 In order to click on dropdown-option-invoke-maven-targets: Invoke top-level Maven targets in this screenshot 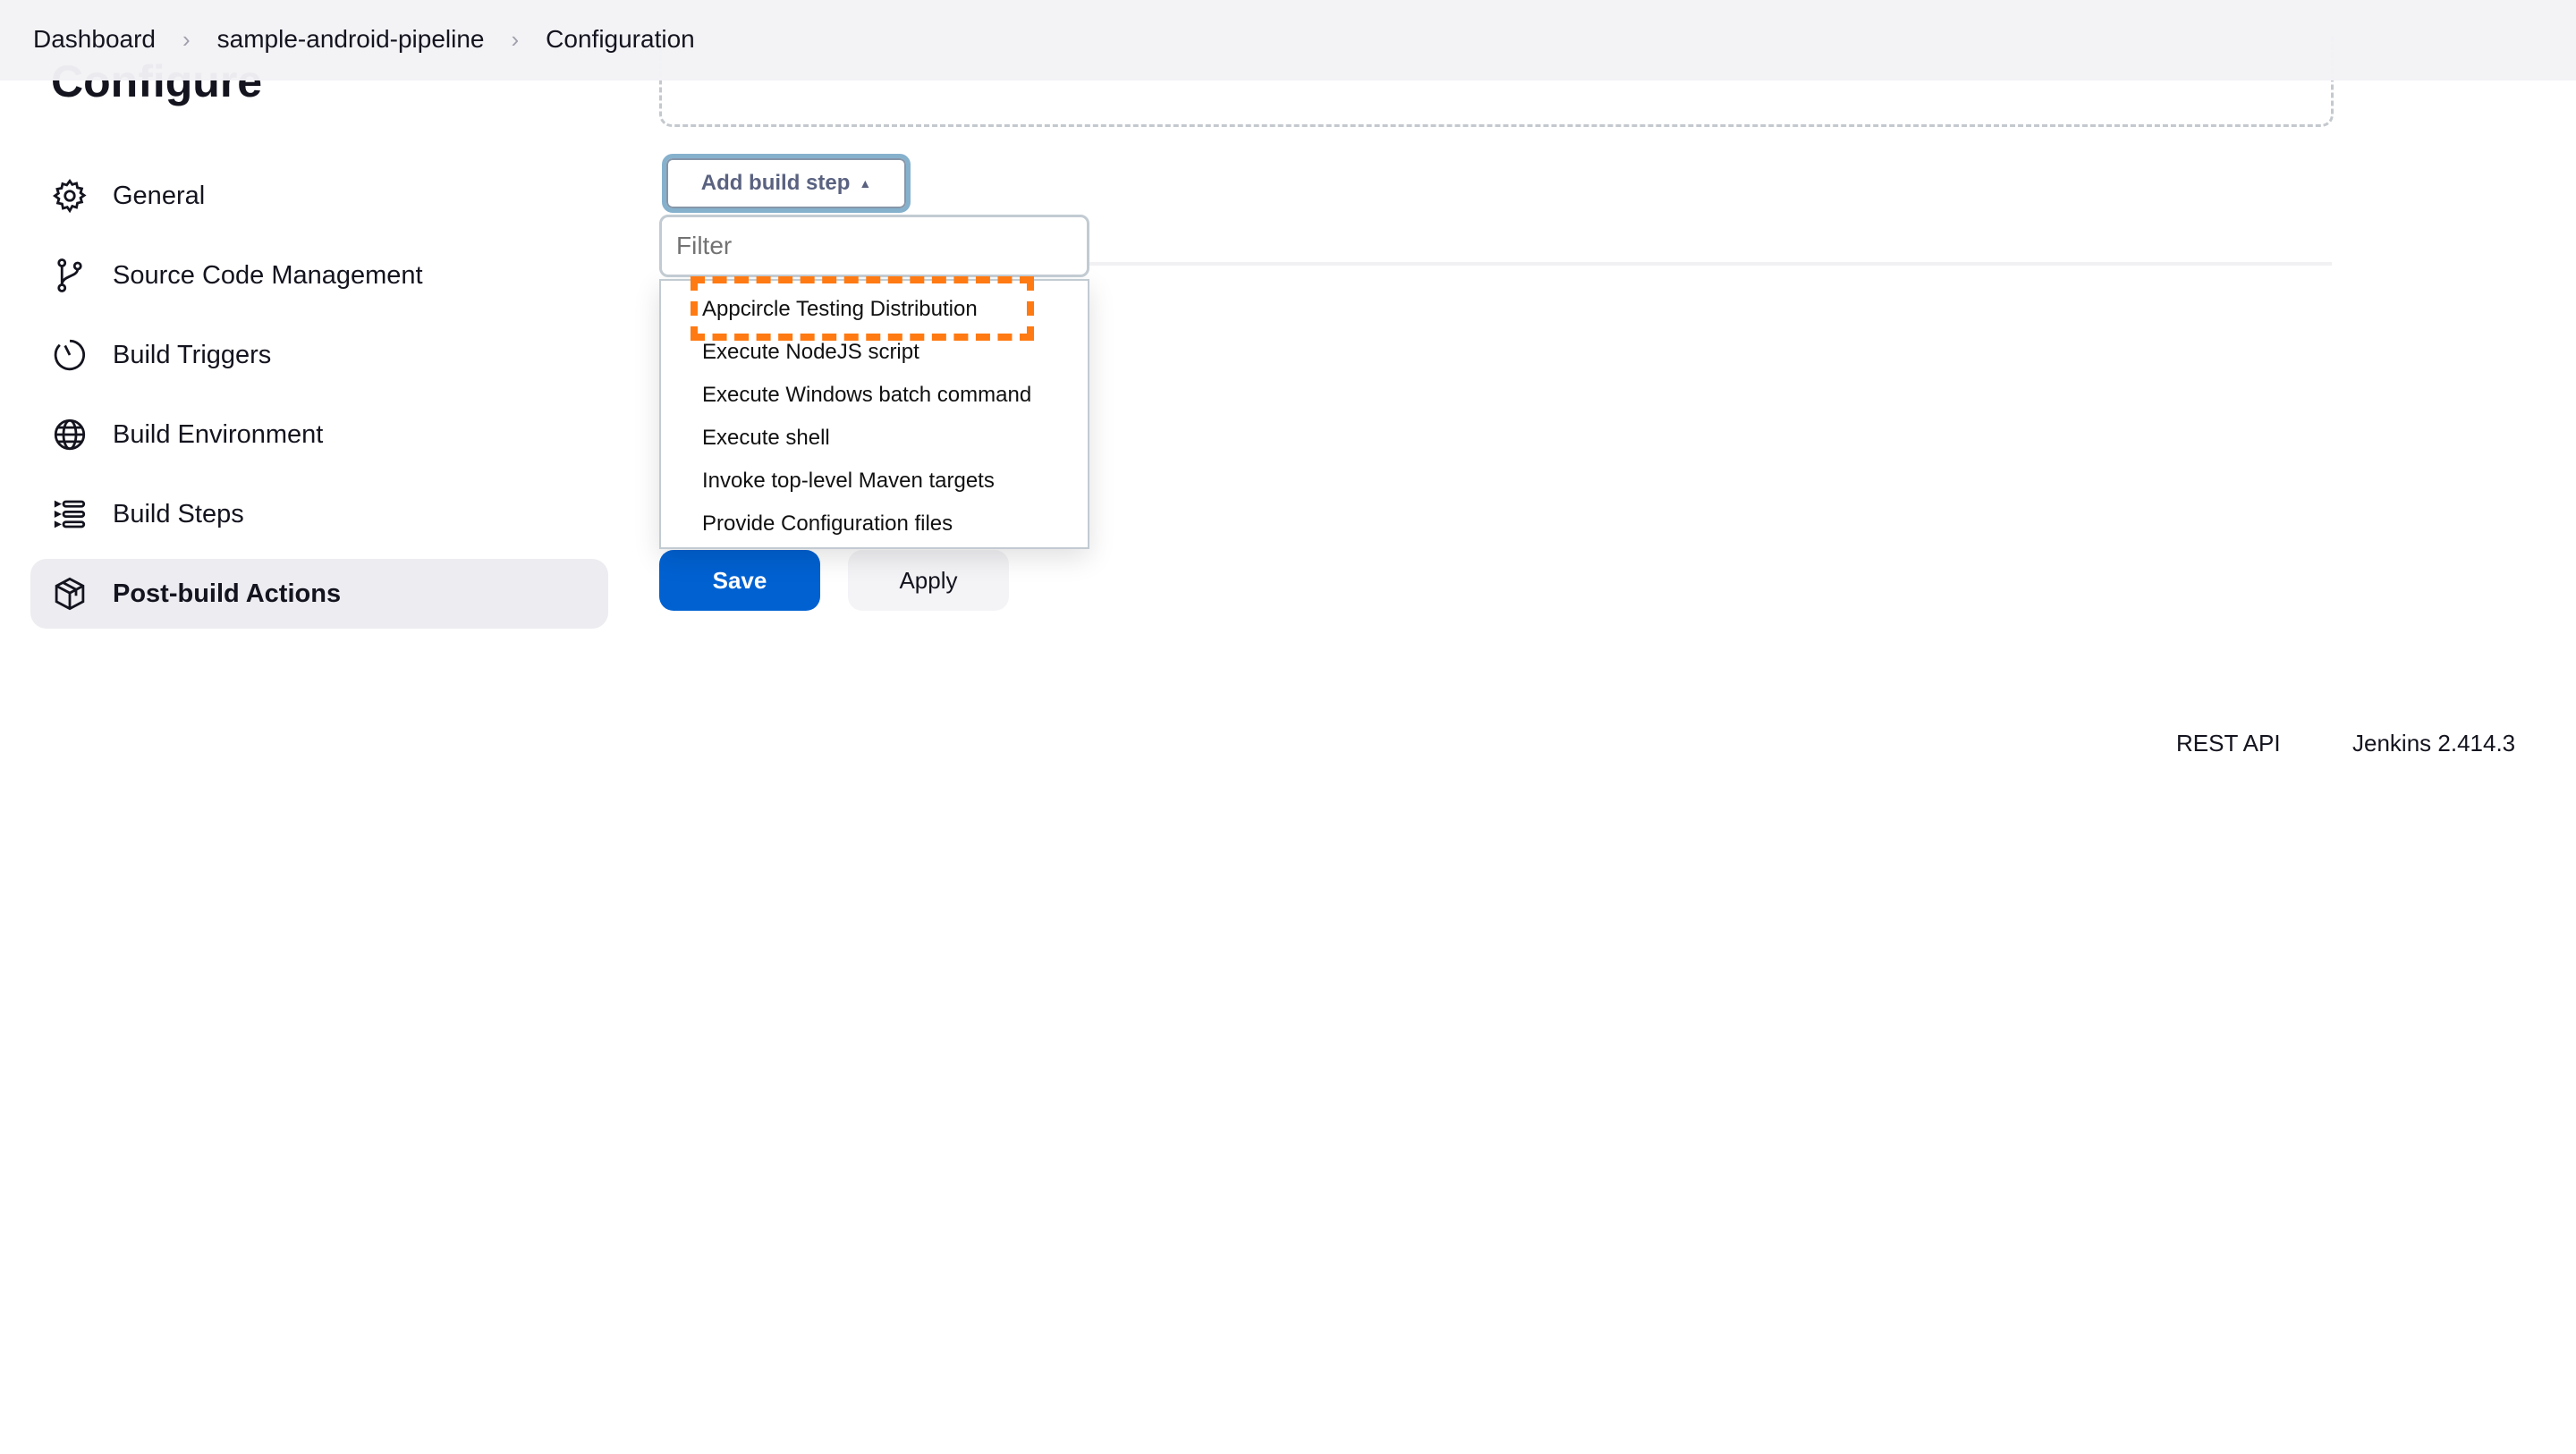, I will do `click(848, 482)`.